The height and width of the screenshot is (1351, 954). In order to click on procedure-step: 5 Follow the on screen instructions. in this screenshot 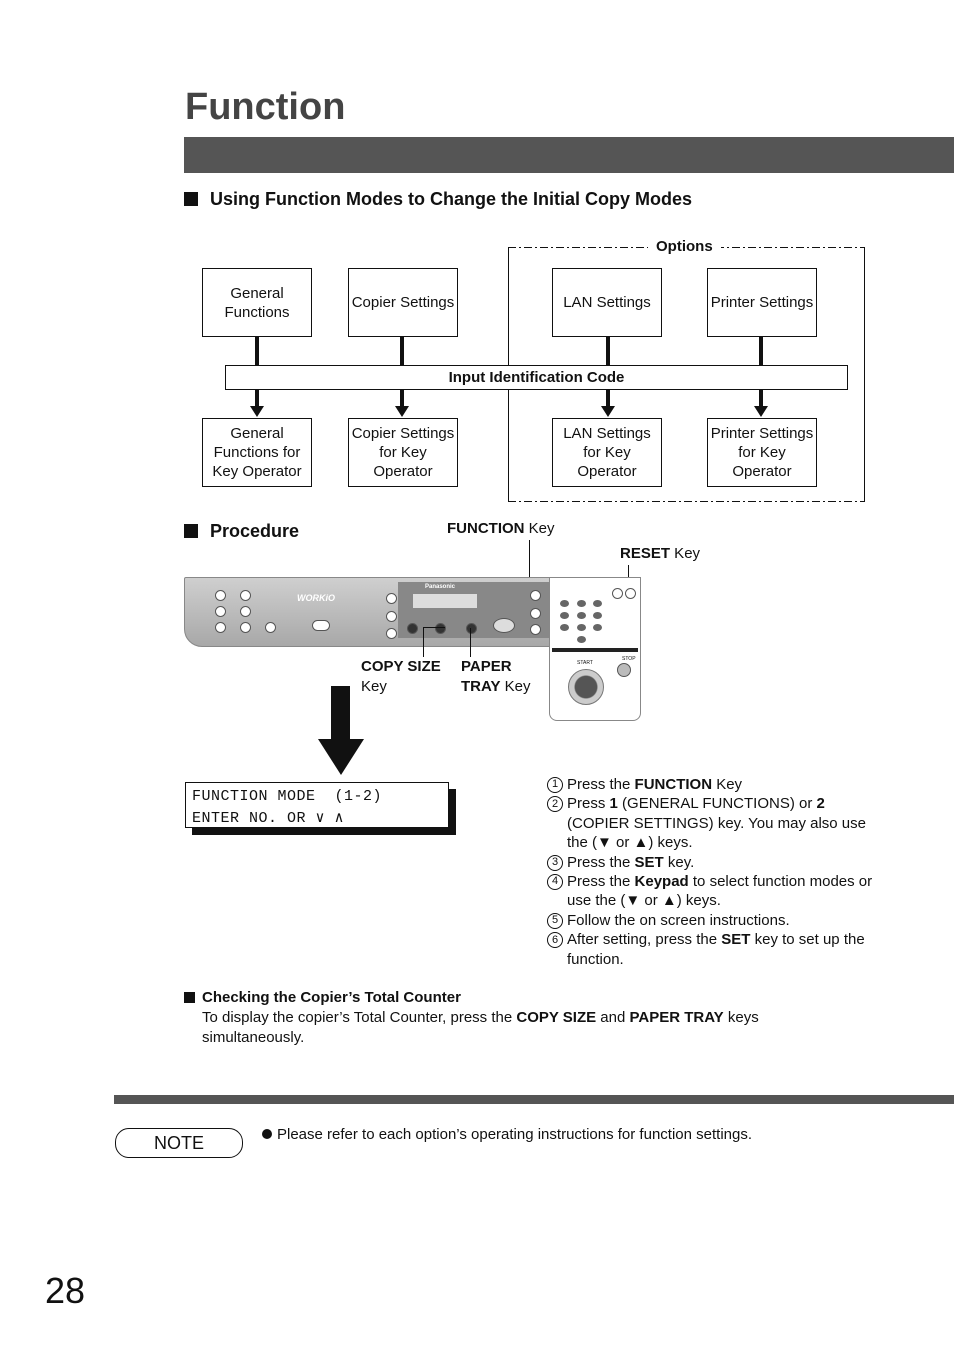, I will do `click(717, 920)`.